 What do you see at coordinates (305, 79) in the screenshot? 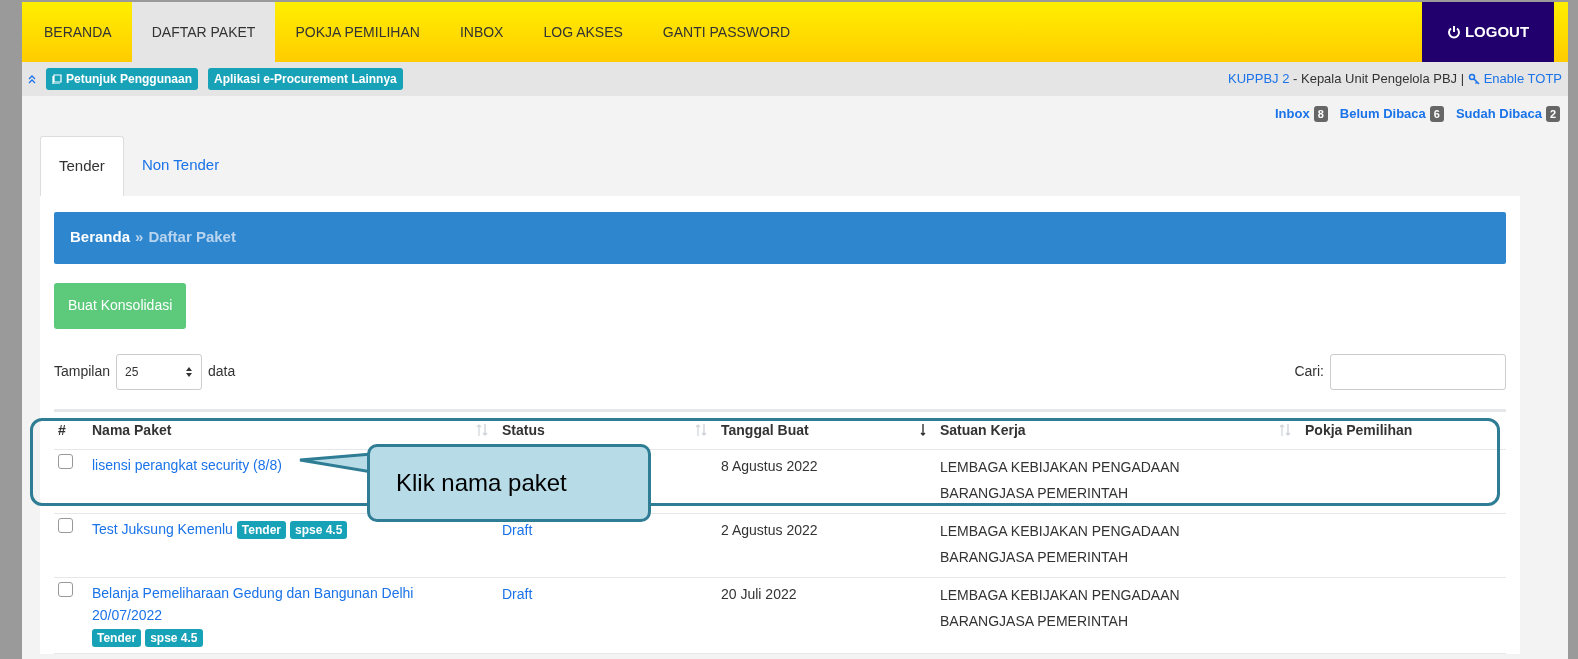
I see `link-button: Aplikasi e-Procurement Lainnya` at bounding box center [305, 79].